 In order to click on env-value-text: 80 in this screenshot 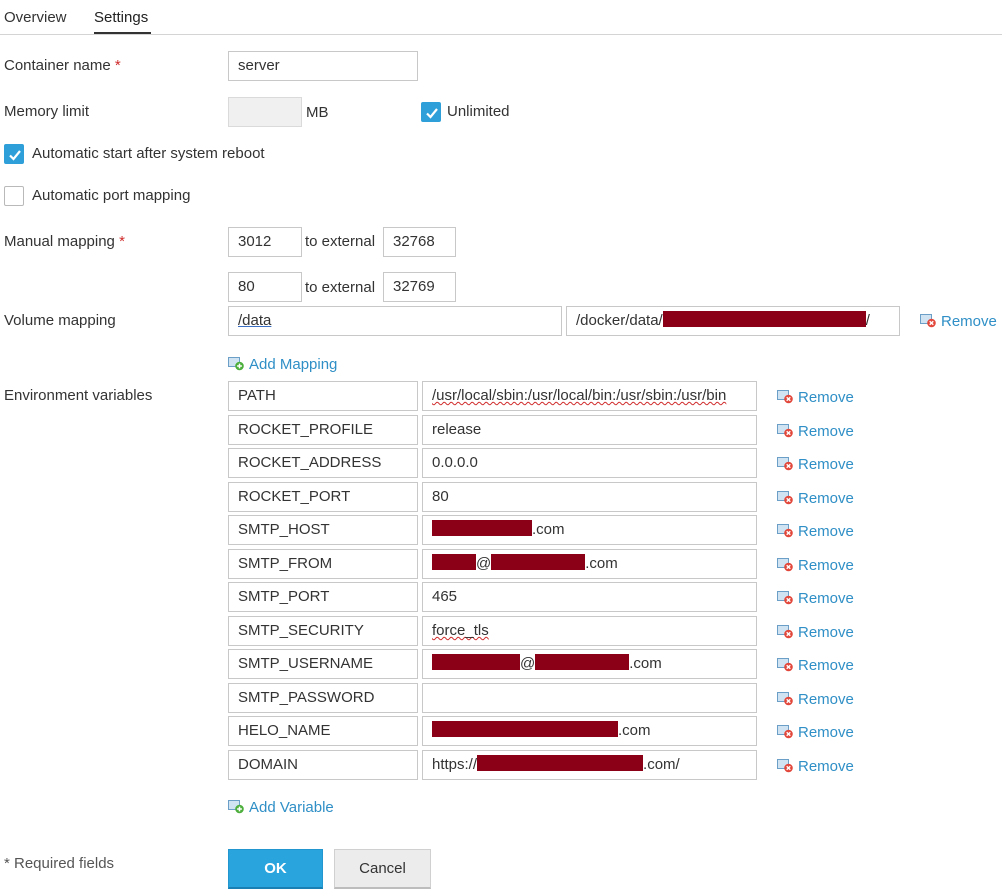, I will do `click(440, 496)`.